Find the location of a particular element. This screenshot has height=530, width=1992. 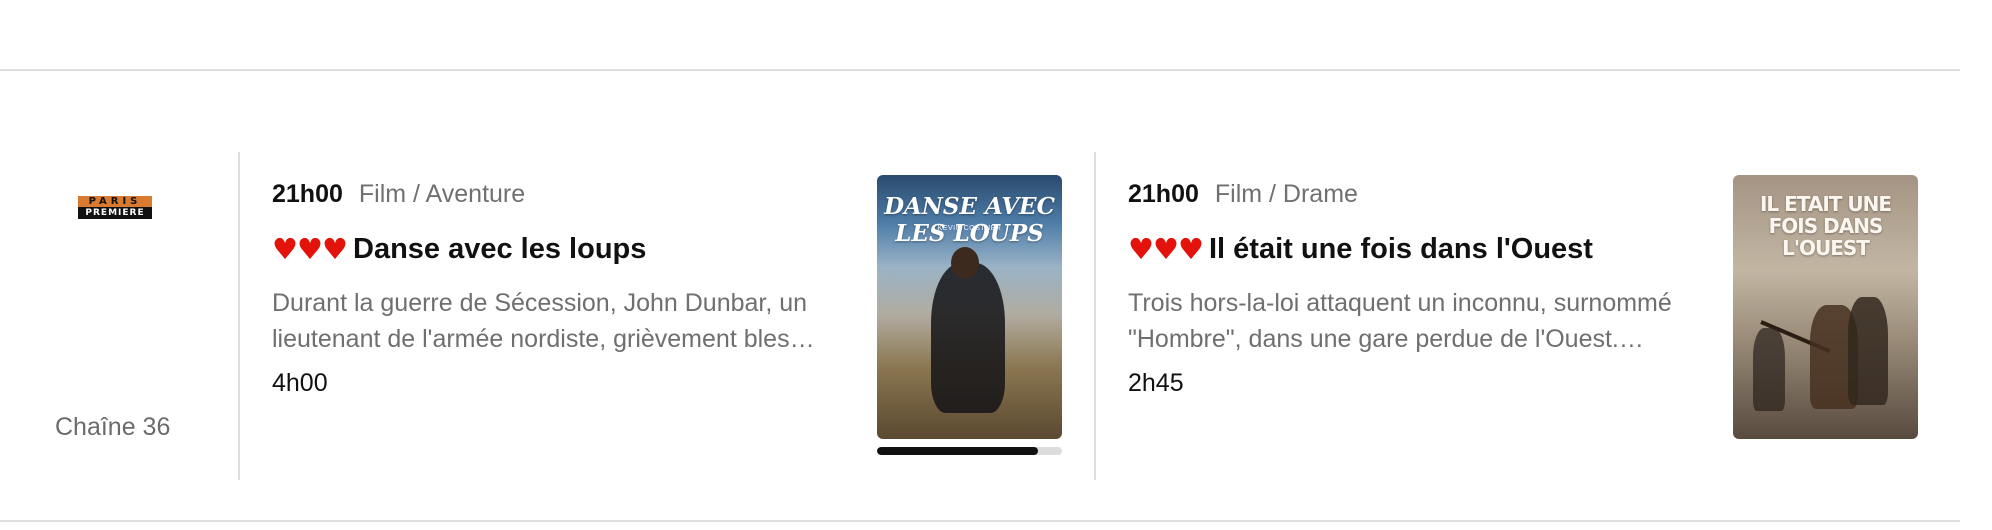

program-title: Il était une fois dans l'Ouest is located at coordinates (1401, 249).